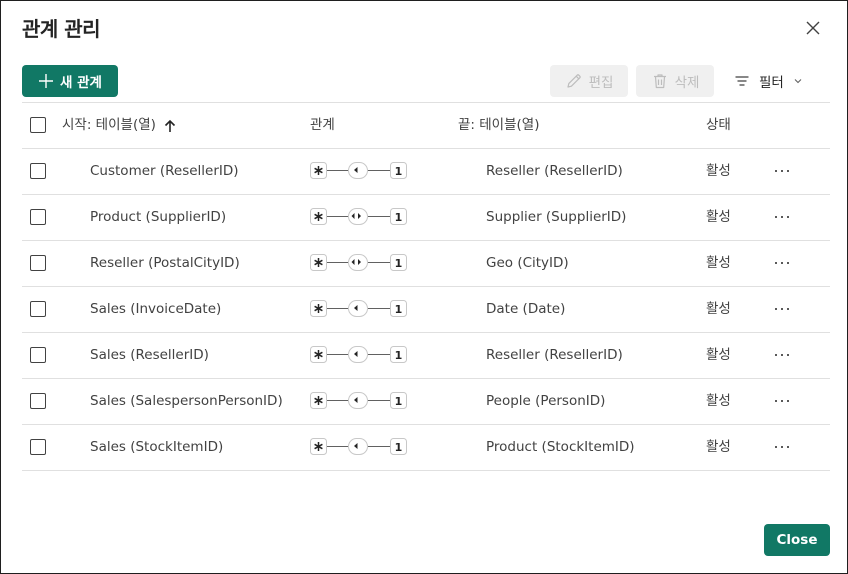  What do you see at coordinates (813, 28) in the screenshot?
I see `close-dialog-button` at bounding box center [813, 28].